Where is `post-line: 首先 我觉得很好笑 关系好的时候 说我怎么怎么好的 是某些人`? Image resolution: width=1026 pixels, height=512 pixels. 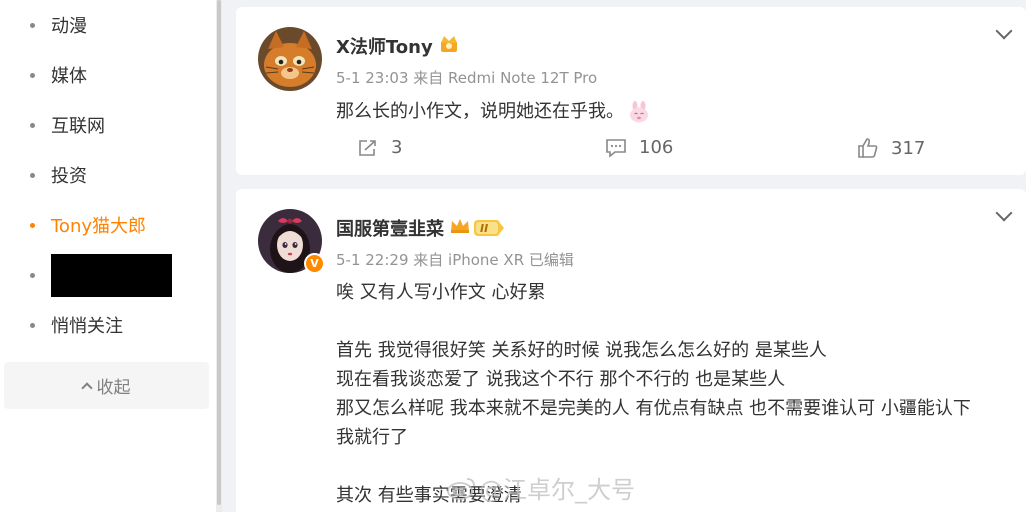
post-line: 首先 我觉得很好笑 关系好的时候 说我怎么怎么好的 是某些人 is located at coordinates (581, 350).